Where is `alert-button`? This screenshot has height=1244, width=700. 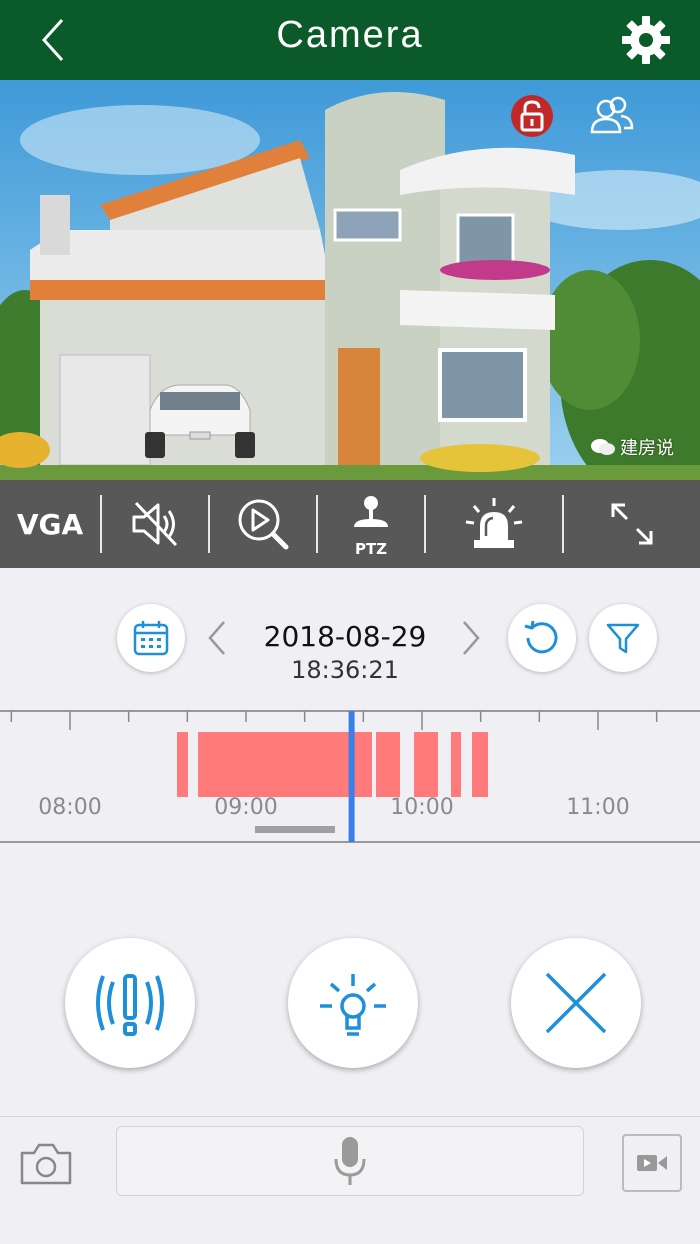 alert-button is located at coordinates (130, 1003).